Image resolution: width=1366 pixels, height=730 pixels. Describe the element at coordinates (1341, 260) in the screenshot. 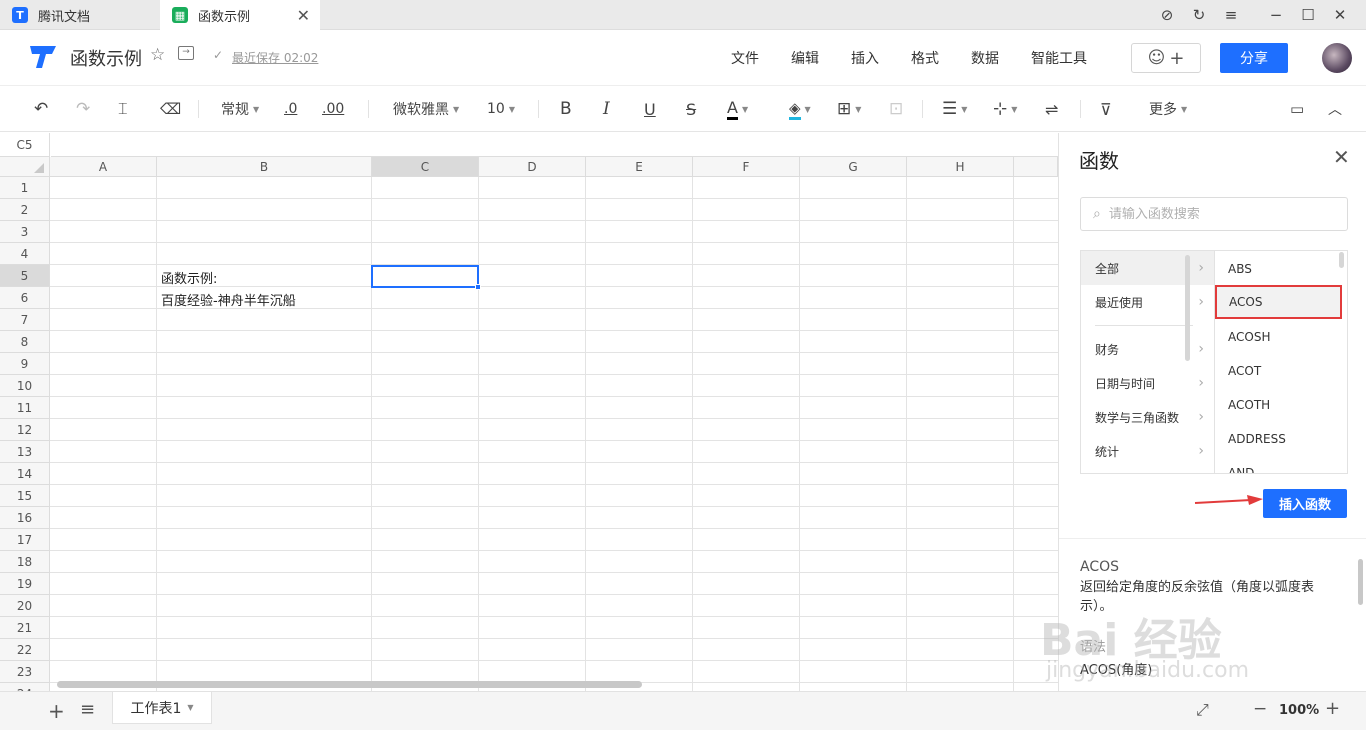

I see `function-list-scrollbar` at that location.